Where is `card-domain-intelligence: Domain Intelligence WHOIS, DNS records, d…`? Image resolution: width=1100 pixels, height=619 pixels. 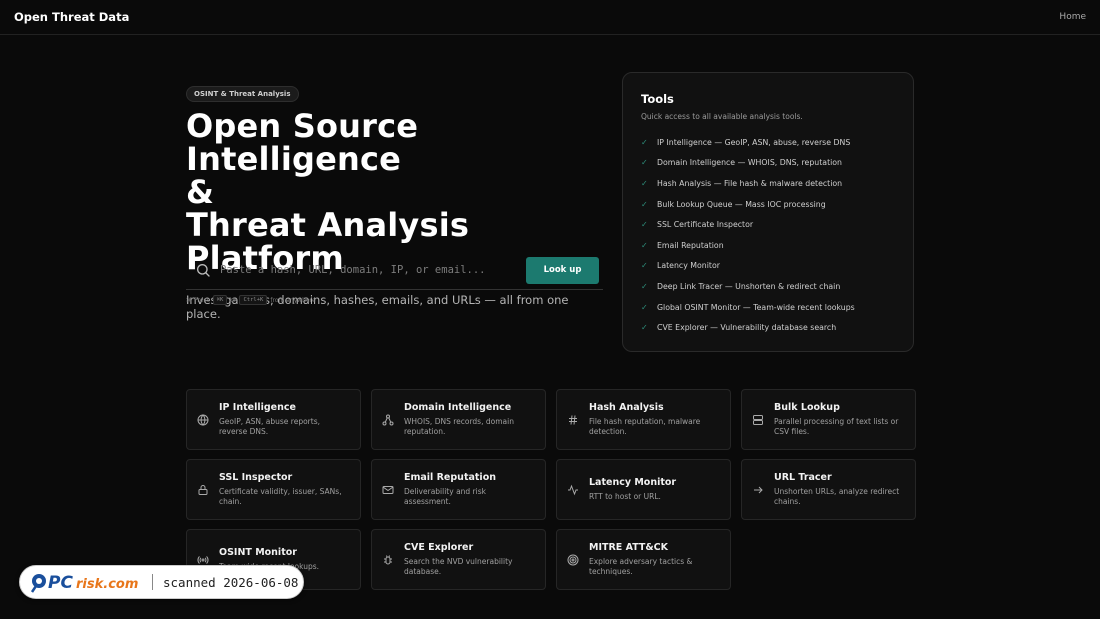 card-domain-intelligence: Domain Intelligence WHOIS, DNS records, d… is located at coordinates (458, 419).